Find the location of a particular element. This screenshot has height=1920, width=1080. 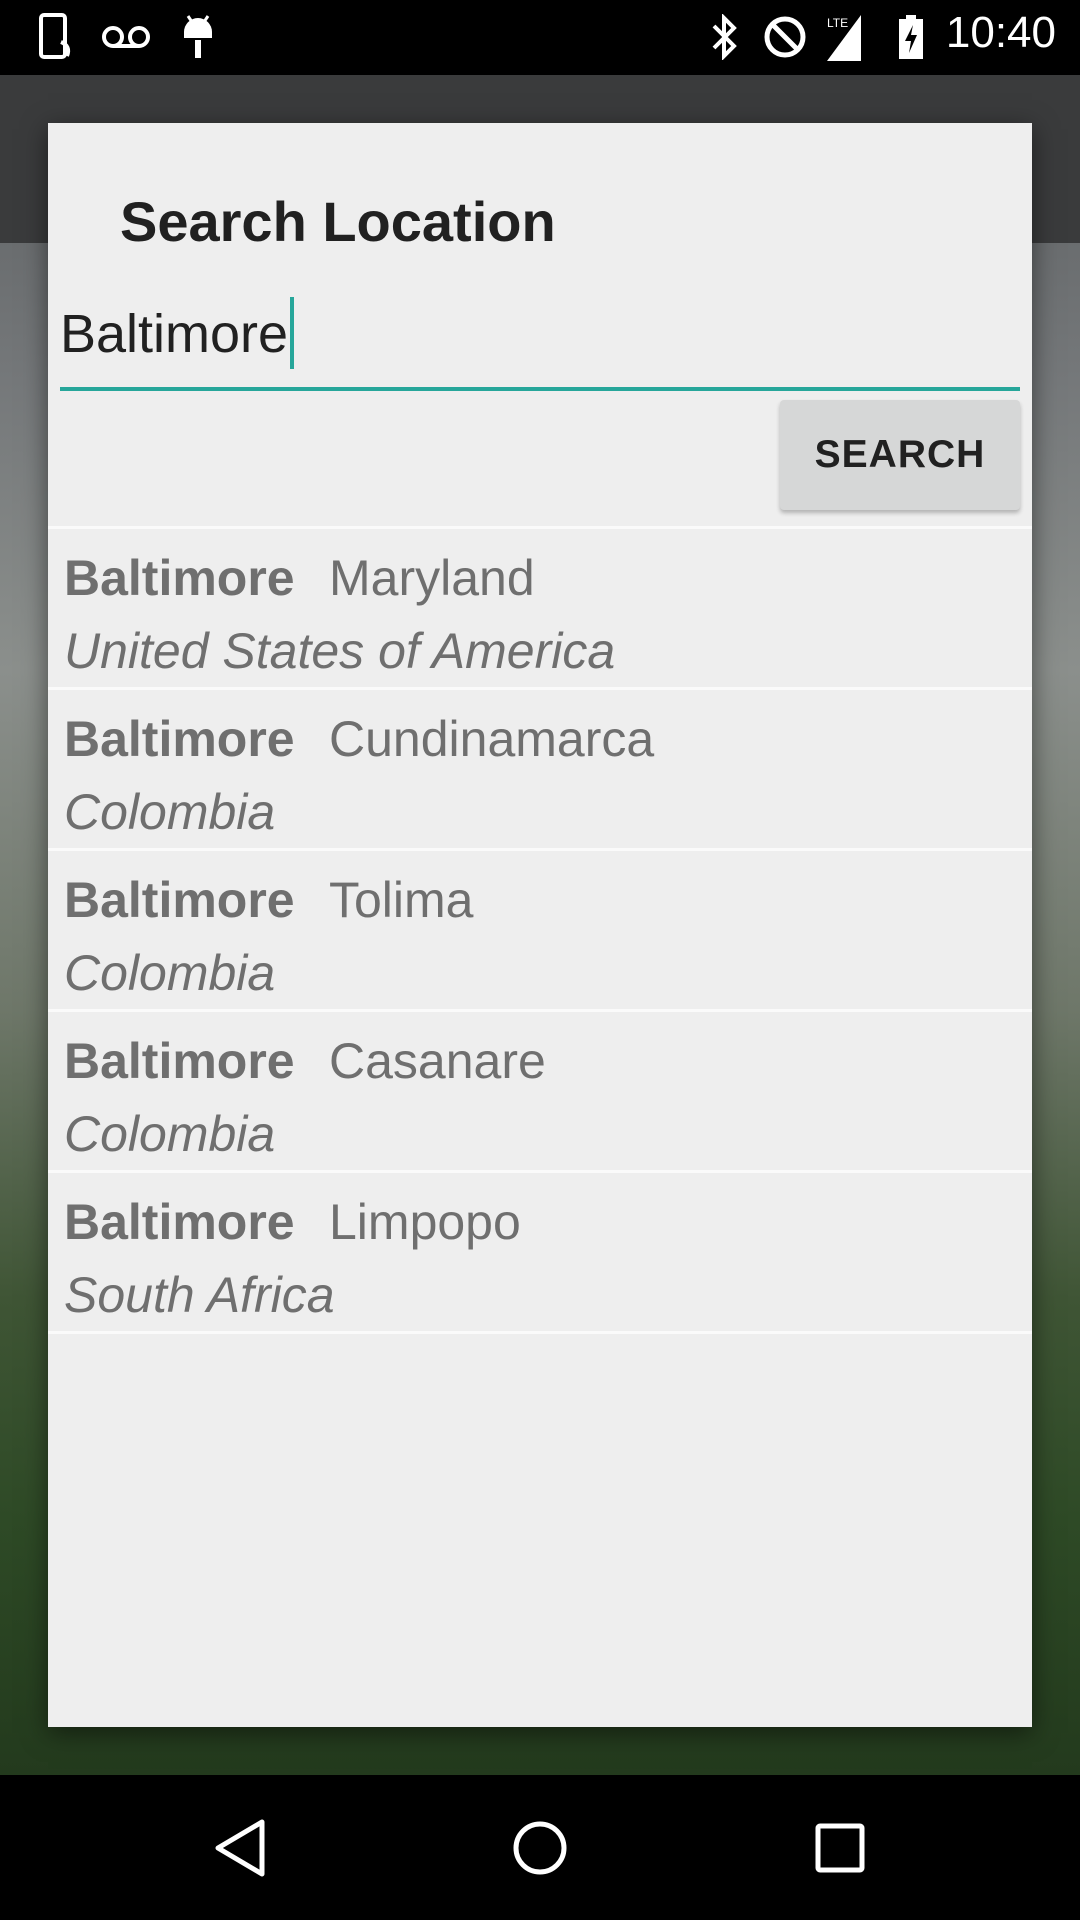

battery-charging-icon is located at coordinates (911, 37).